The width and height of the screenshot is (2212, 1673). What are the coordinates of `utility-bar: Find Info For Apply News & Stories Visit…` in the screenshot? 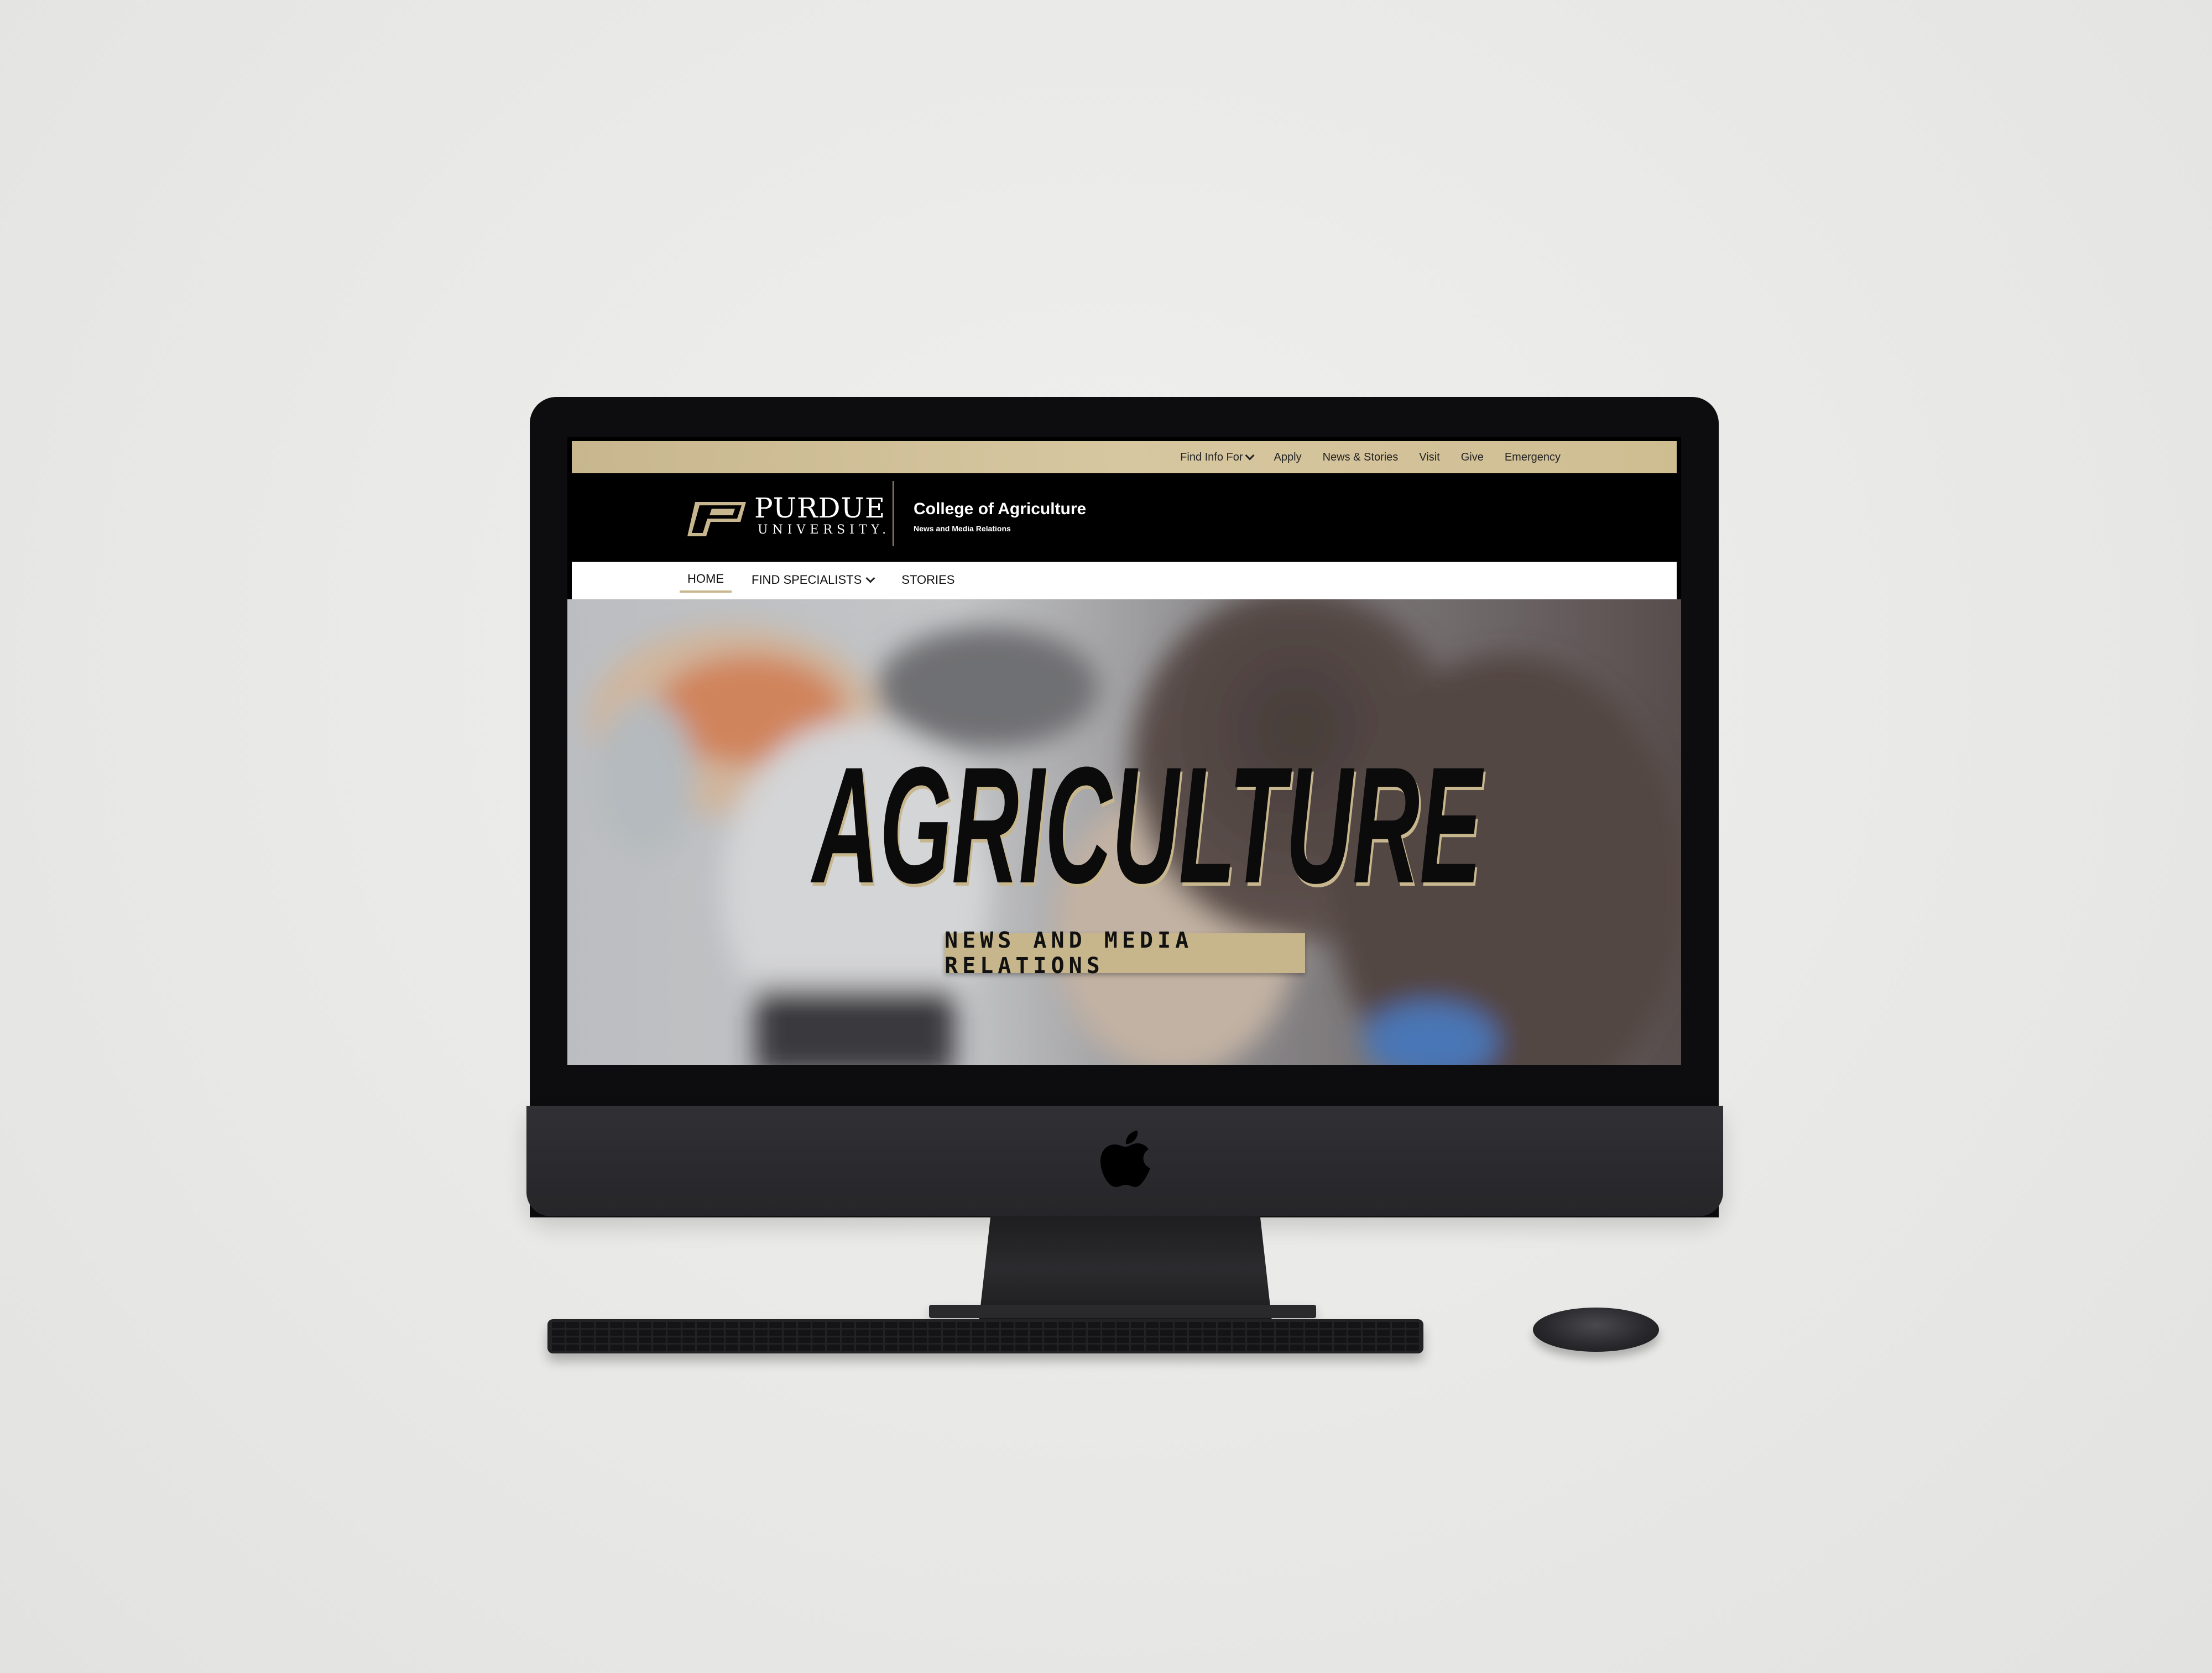 It's located at (1125, 457).